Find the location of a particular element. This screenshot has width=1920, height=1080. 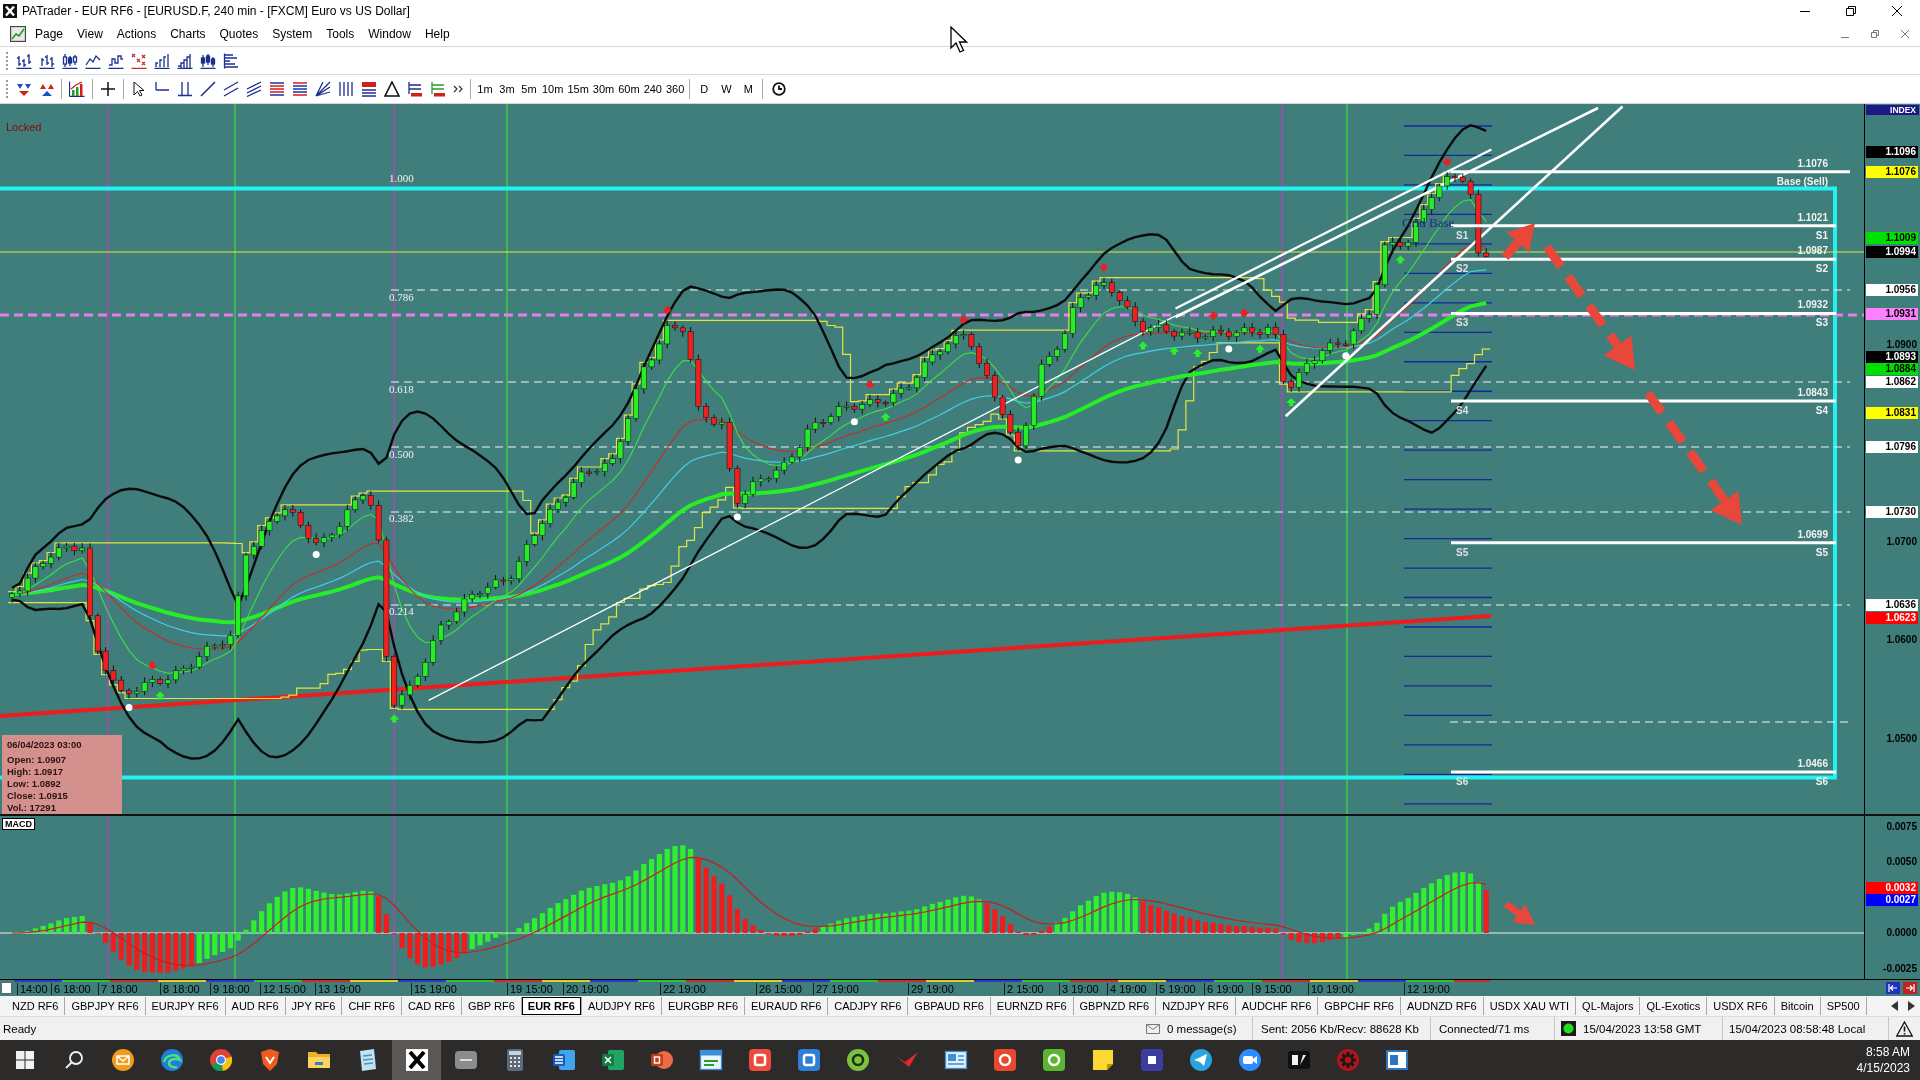

swirl-icon is located at coordinates (171, 1060).